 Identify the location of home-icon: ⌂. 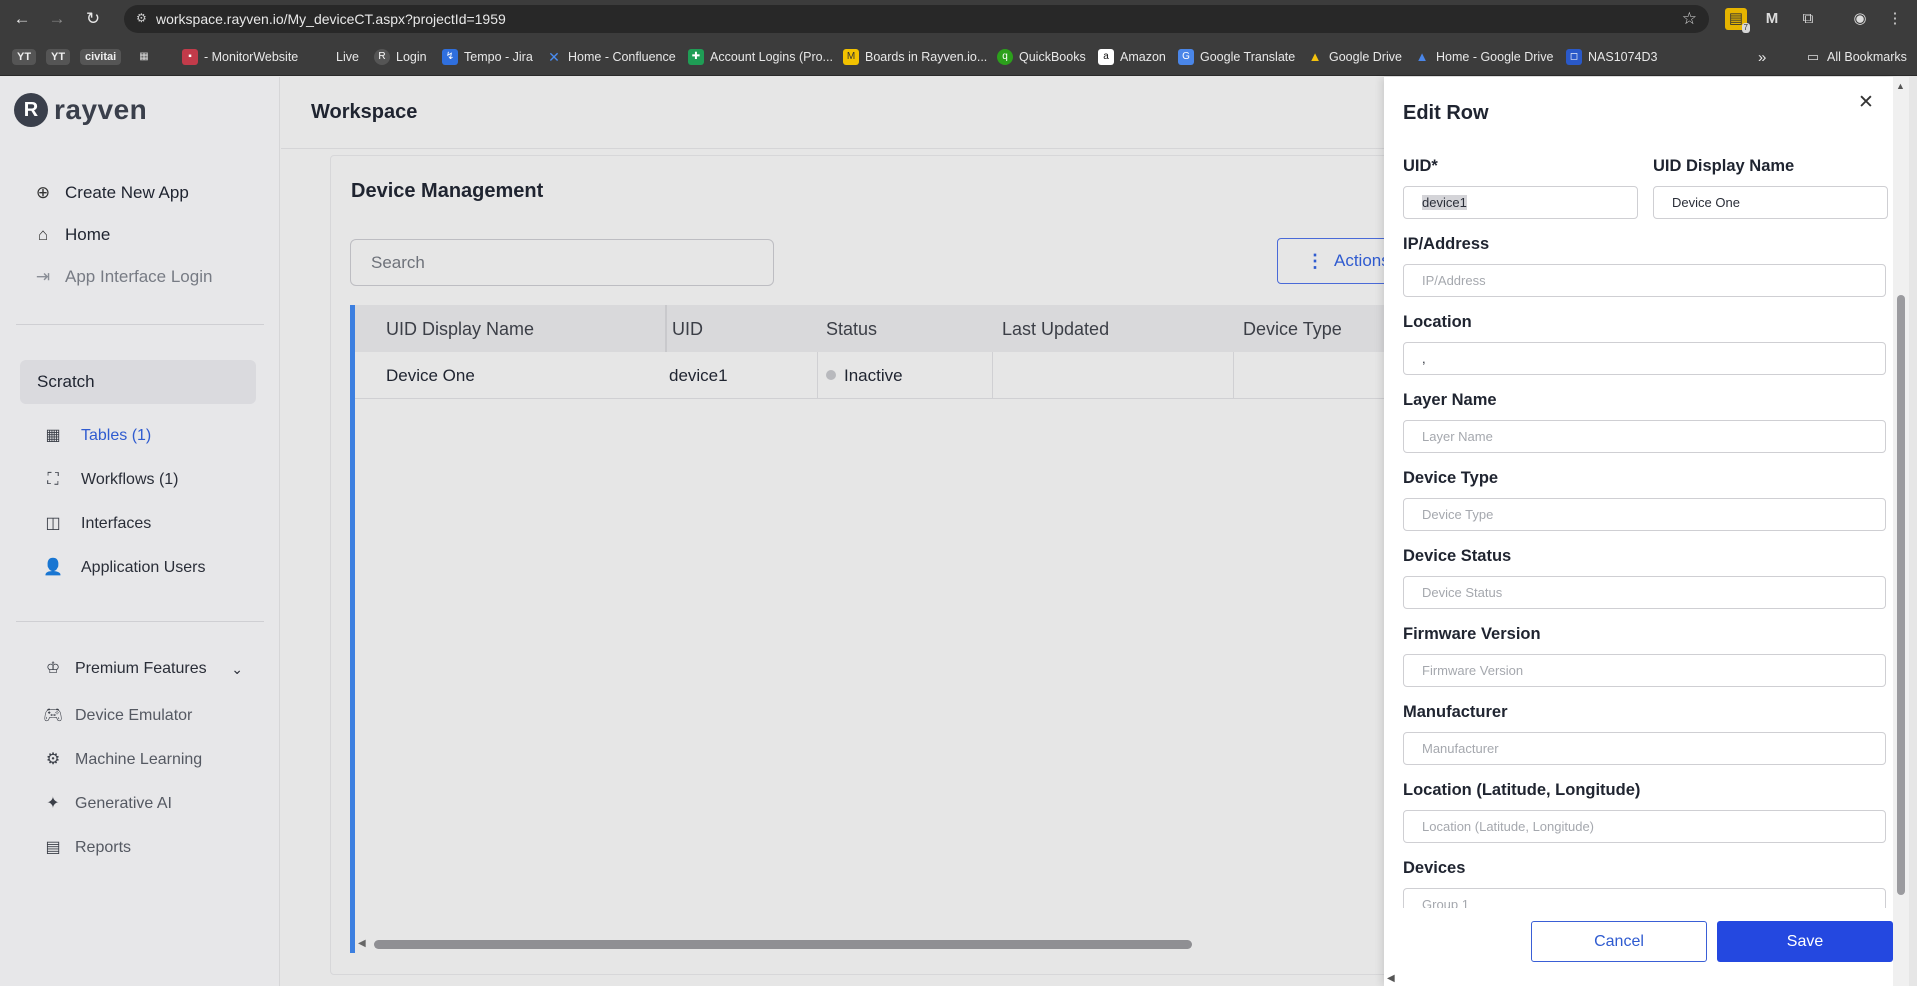
(43, 234).